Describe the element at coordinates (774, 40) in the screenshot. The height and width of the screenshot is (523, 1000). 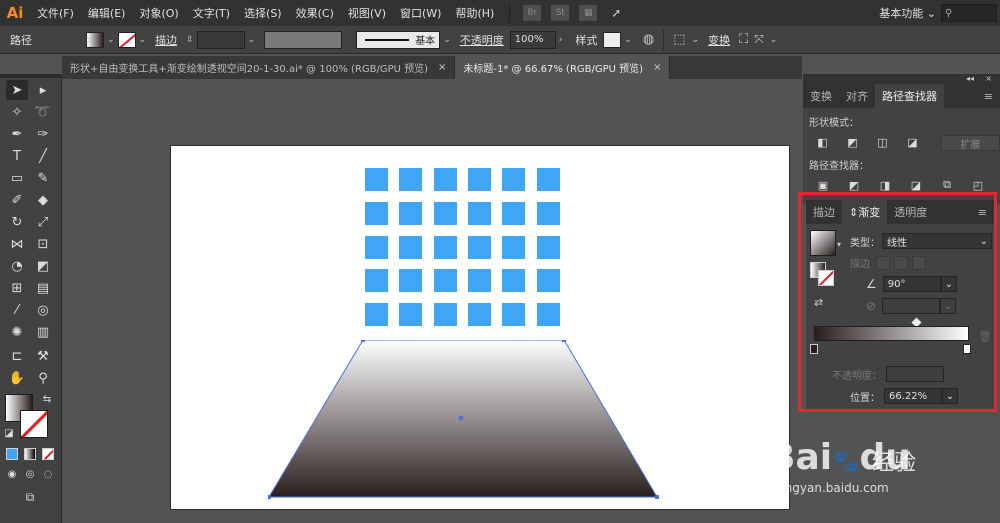
I see `more-dropdown-icon: ⌄` at that location.